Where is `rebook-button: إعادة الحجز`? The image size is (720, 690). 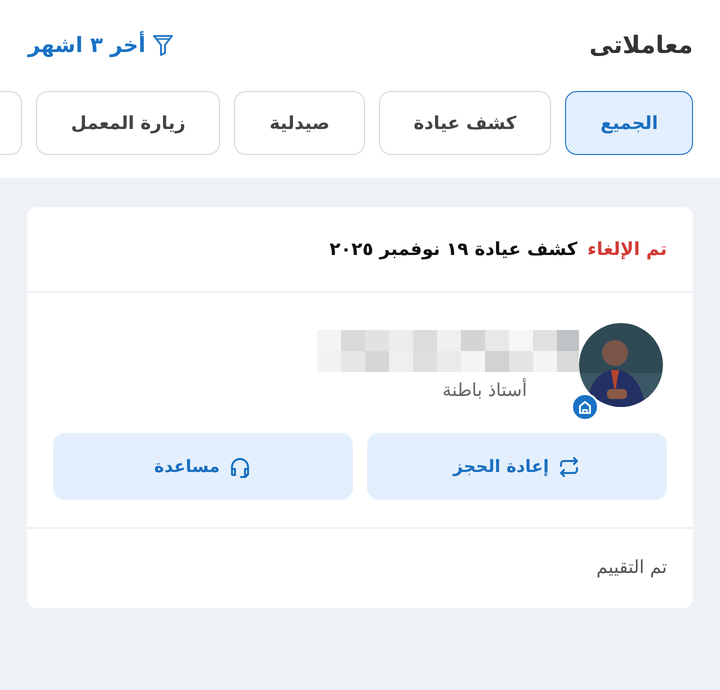
rebook-button: إعادة الحجز is located at coordinates (517, 466).